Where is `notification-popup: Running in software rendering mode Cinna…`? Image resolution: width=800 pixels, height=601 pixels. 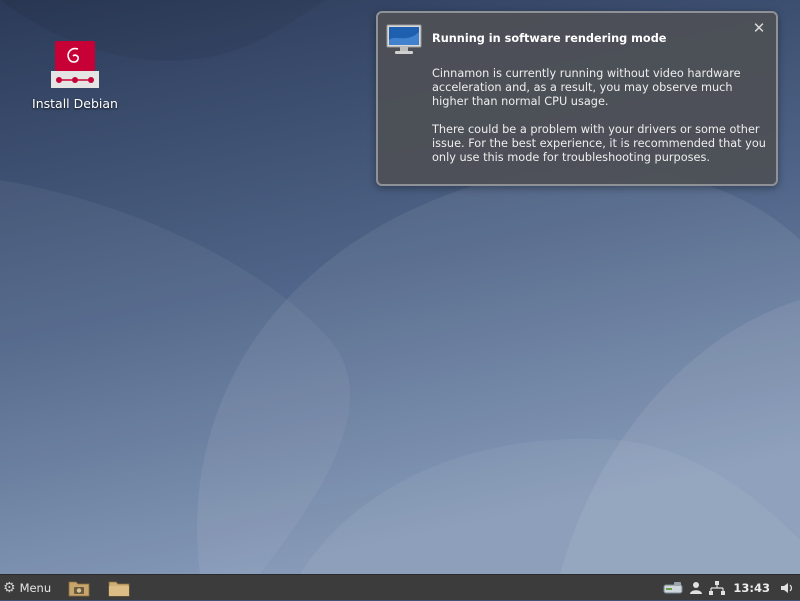
notification-popup: Running in software rendering mode Cinna… is located at coordinates (577, 98).